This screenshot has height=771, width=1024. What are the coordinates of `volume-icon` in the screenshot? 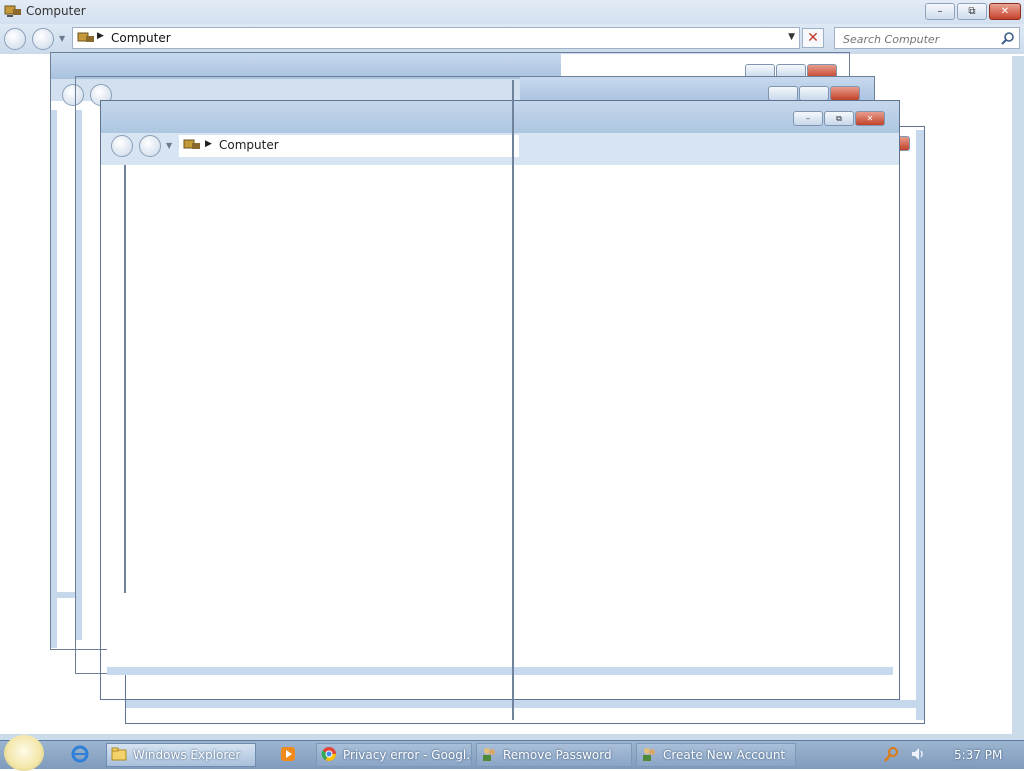 It's located at (918, 755).